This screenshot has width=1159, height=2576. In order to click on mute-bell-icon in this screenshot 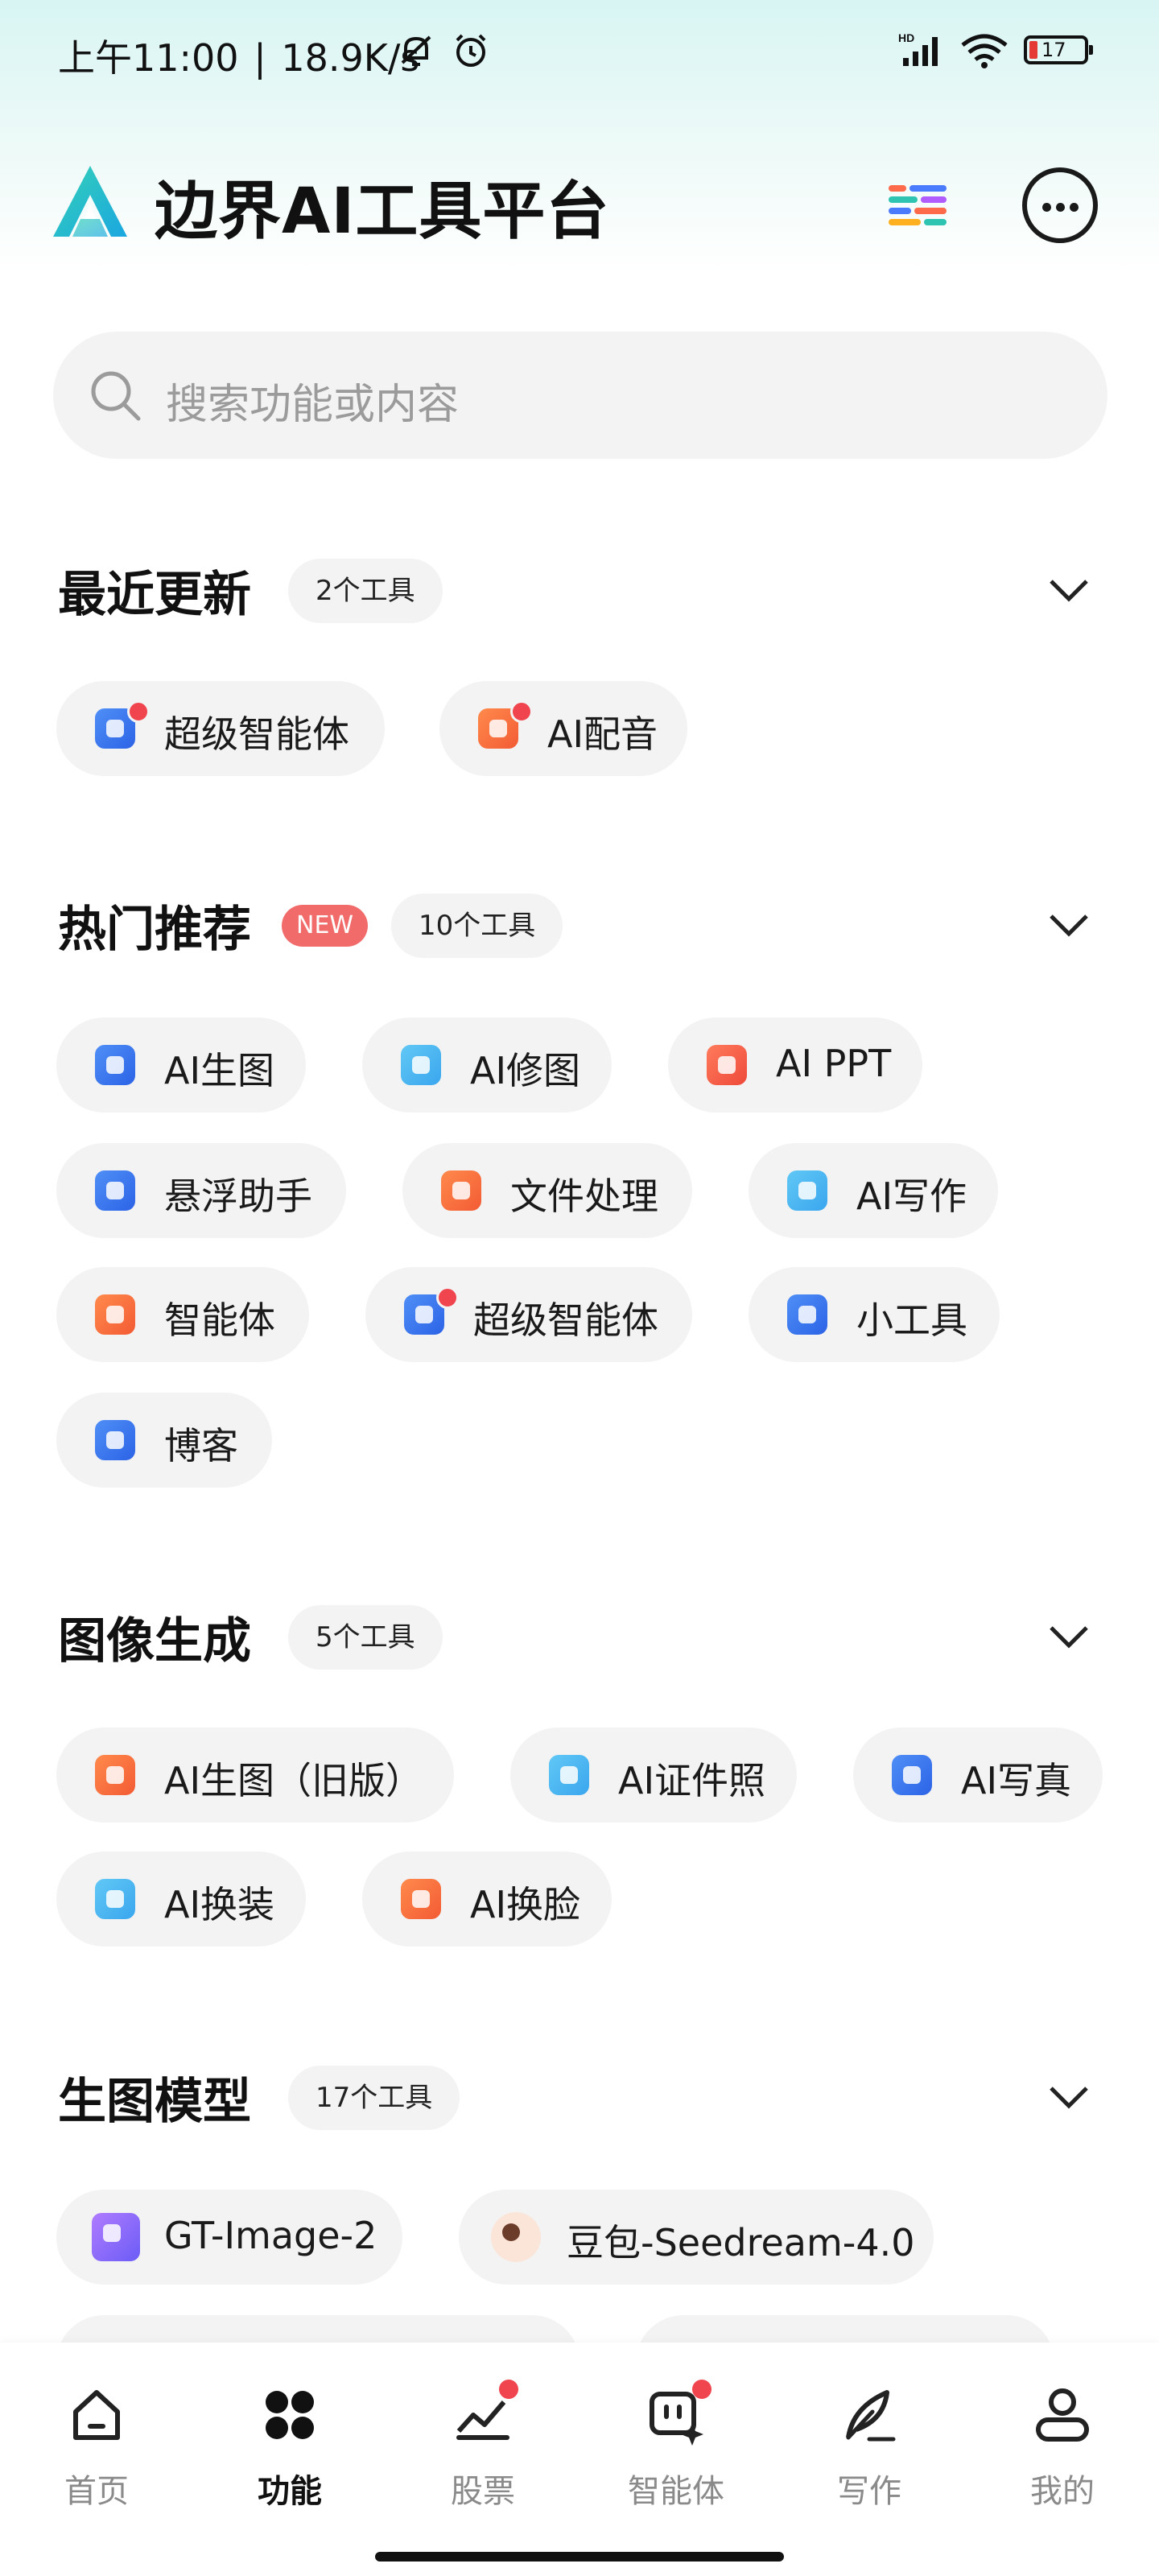, I will do `click(416, 50)`.